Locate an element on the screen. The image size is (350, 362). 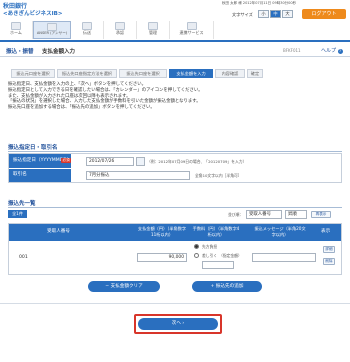
fee-option-deduct-radio is located at coordinates (196, 255).